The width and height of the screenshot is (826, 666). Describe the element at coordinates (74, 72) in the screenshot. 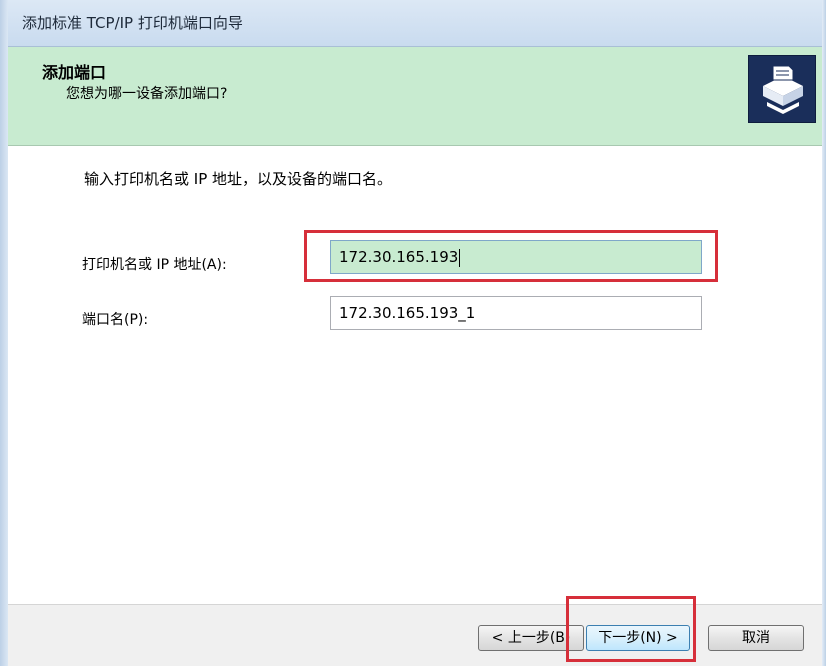

I see `header-title: 添加端口` at that location.